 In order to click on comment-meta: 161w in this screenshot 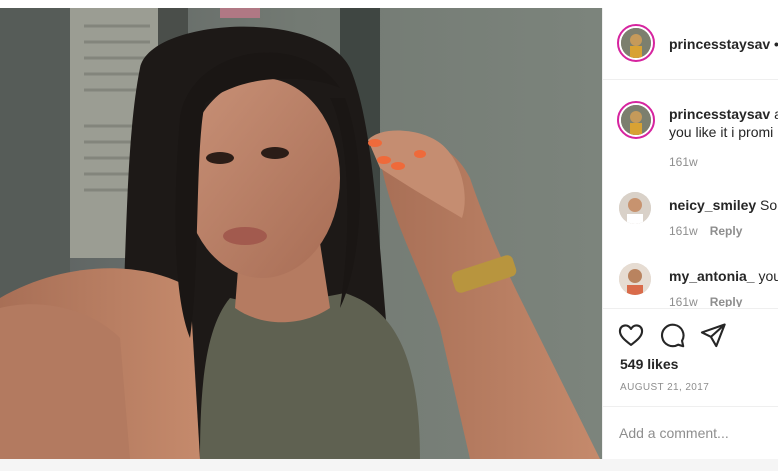, I will do `click(683, 162)`.